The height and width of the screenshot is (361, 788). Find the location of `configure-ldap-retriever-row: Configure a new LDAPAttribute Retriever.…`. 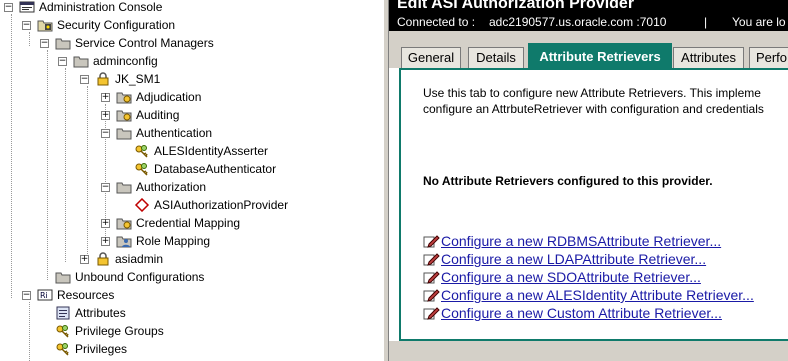

configure-ldap-retriever-row: Configure a new LDAPAttribute Retriever.… is located at coordinates (564, 259).